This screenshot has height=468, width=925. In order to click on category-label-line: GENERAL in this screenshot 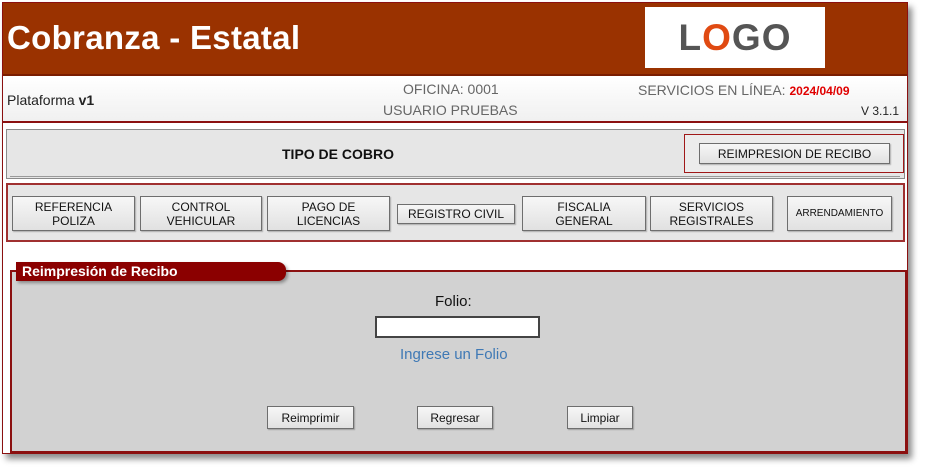, I will do `click(584, 220)`.